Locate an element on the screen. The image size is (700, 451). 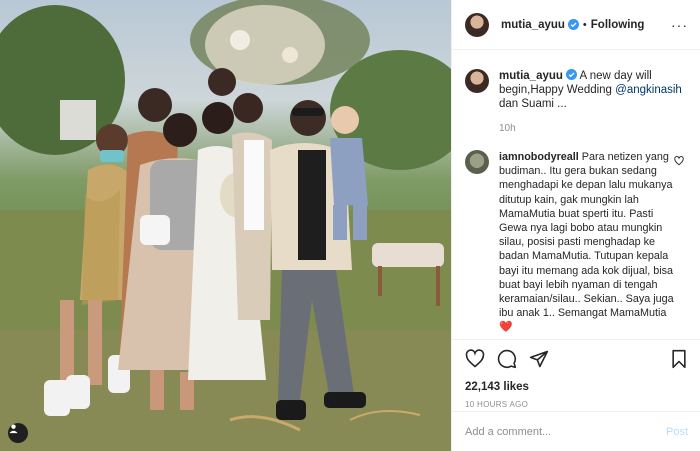
tagged-users-button is located at coordinates (18, 433).